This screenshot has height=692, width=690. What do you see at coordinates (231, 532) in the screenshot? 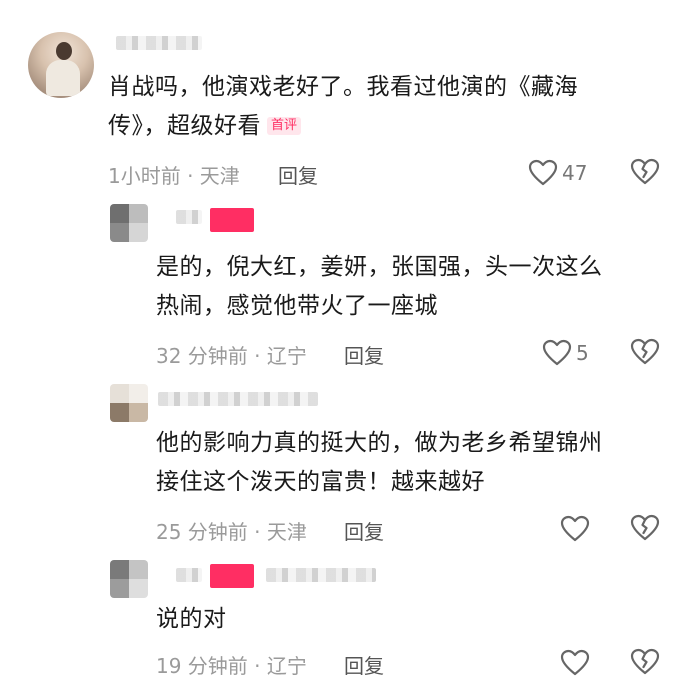
I see `comment-time-location: 25 分钟前 · 天津` at bounding box center [231, 532].